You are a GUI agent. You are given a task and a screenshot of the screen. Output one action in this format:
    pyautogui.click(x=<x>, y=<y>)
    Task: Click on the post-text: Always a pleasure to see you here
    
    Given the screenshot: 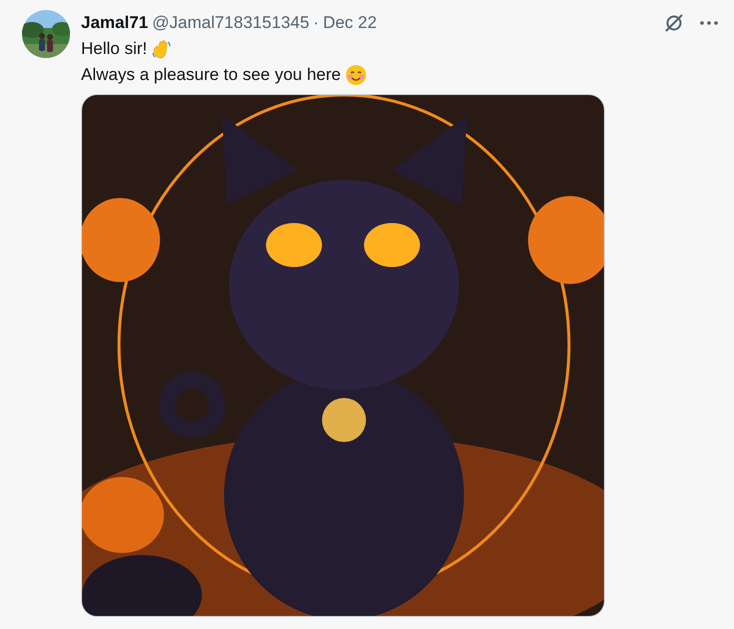 What is the action you would take?
    pyautogui.click(x=211, y=75)
    